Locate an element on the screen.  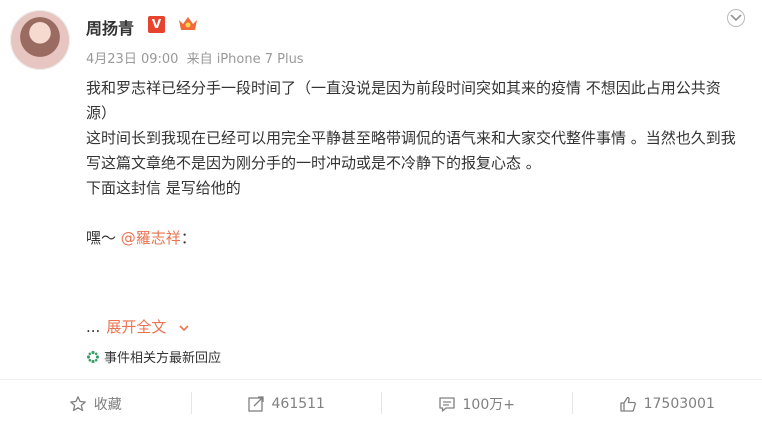
favorite-button: 收藏 is located at coordinates (95, 403).